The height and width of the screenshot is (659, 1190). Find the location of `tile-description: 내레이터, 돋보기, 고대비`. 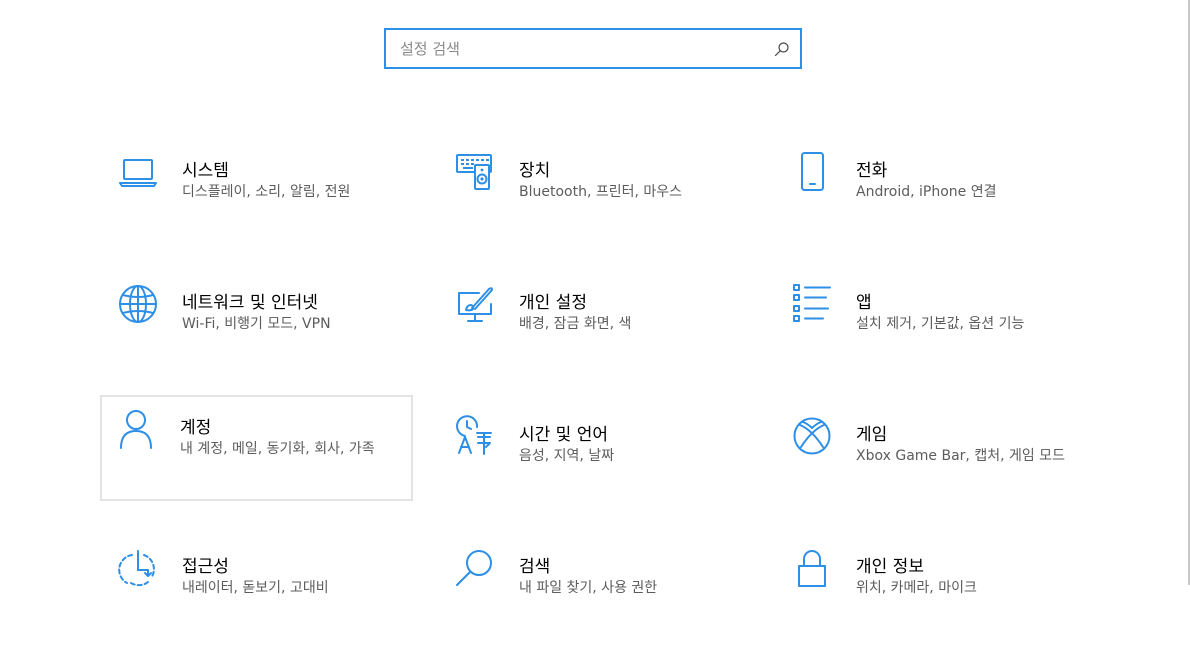

tile-description: 내레이터, 돋보기, 고대비 is located at coordinates (255, 588).